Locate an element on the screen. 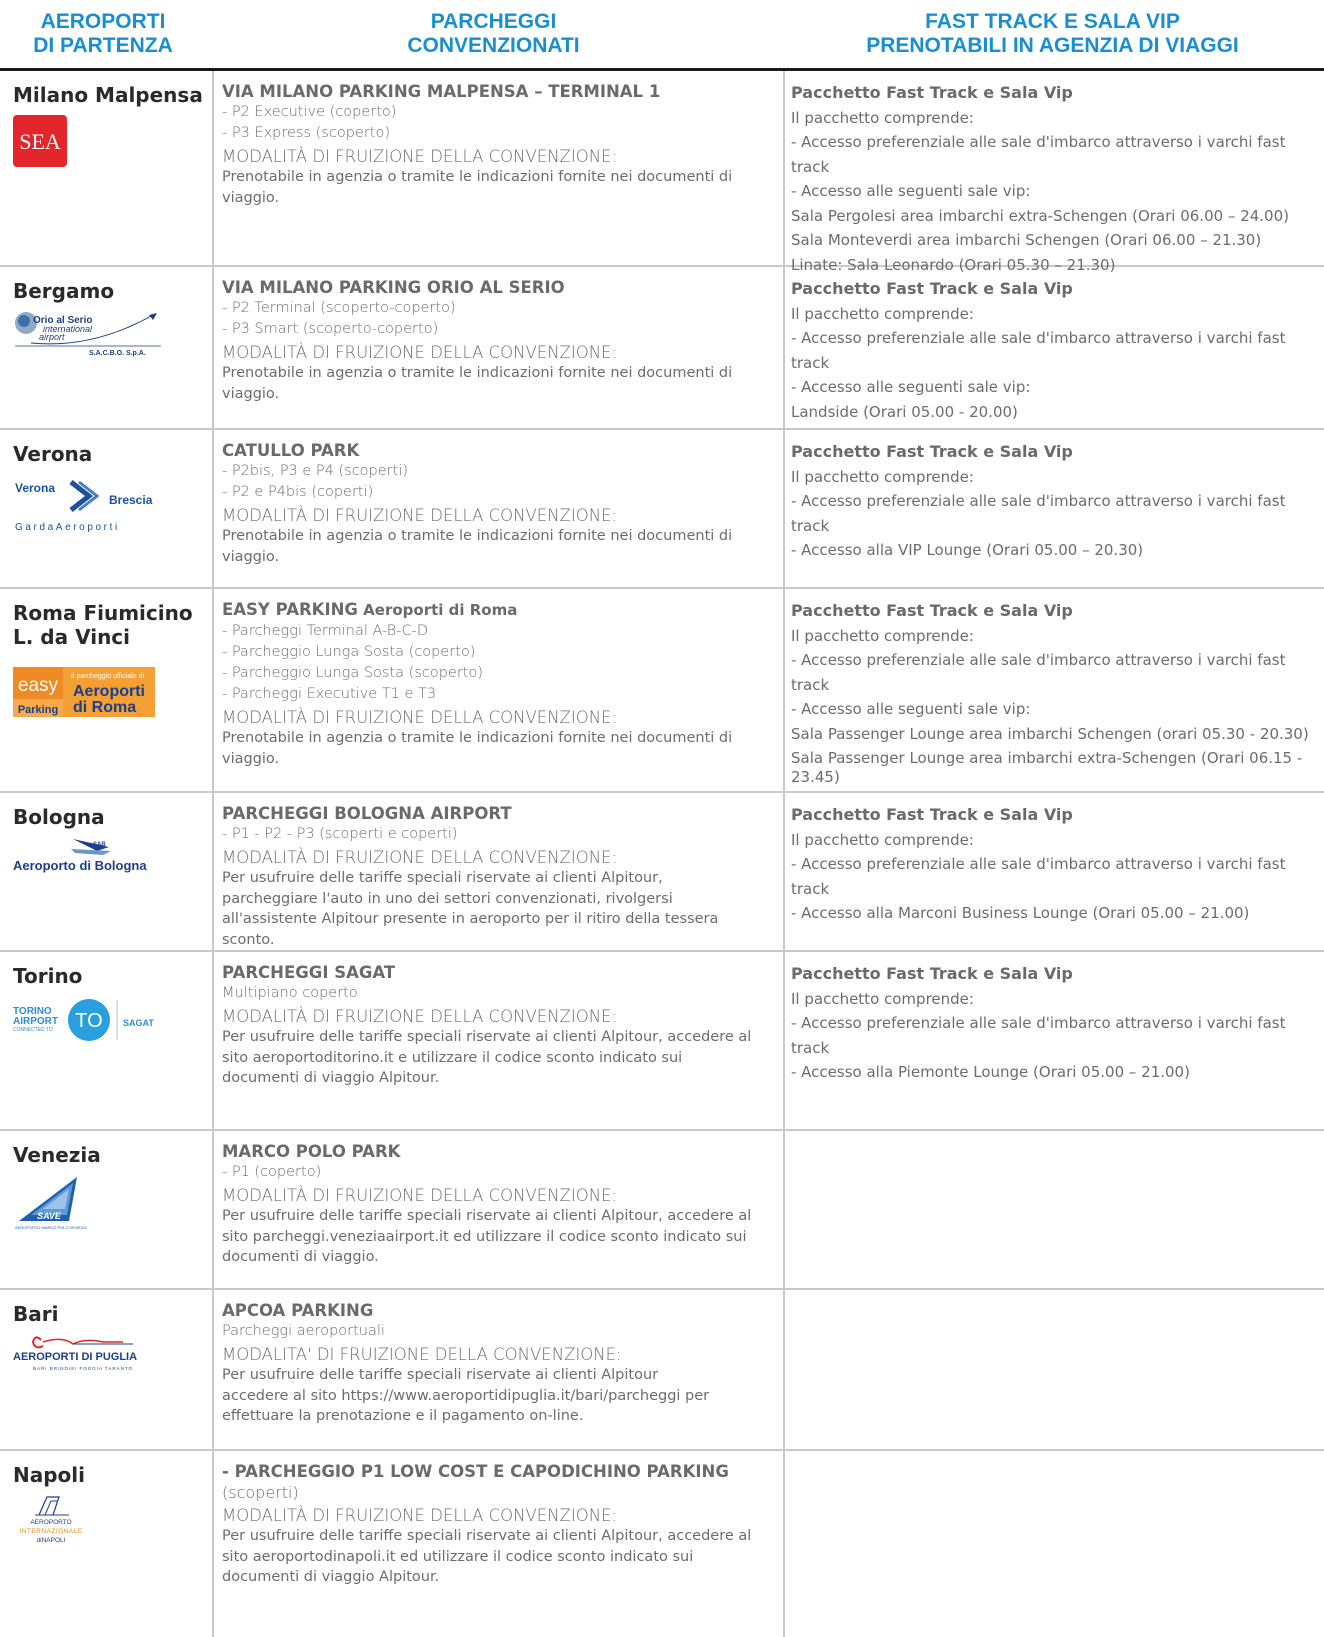 This screenshot has width=1324, height=1637. svg-text: Brescia is located at coordinates (131, 500).